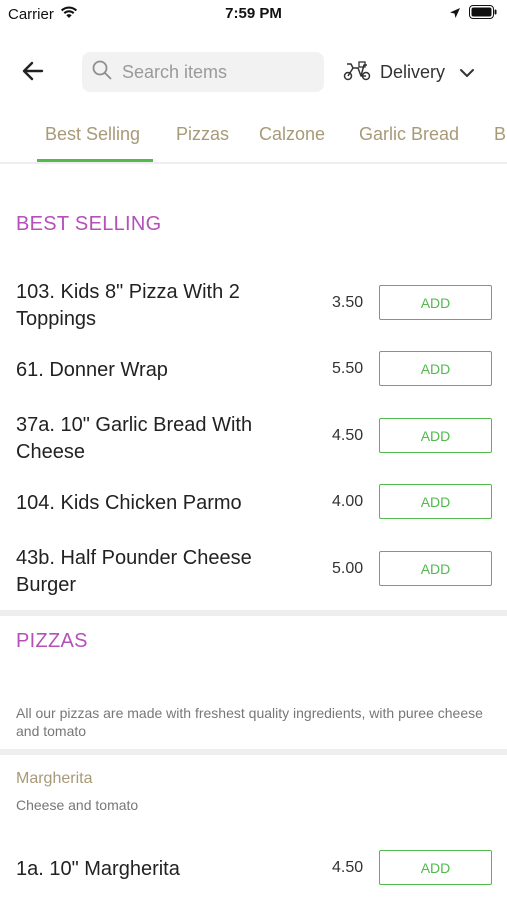  Describe the element at coordinates (467, 72) in the screenshot. I see `chevron-down-icon` at that location.